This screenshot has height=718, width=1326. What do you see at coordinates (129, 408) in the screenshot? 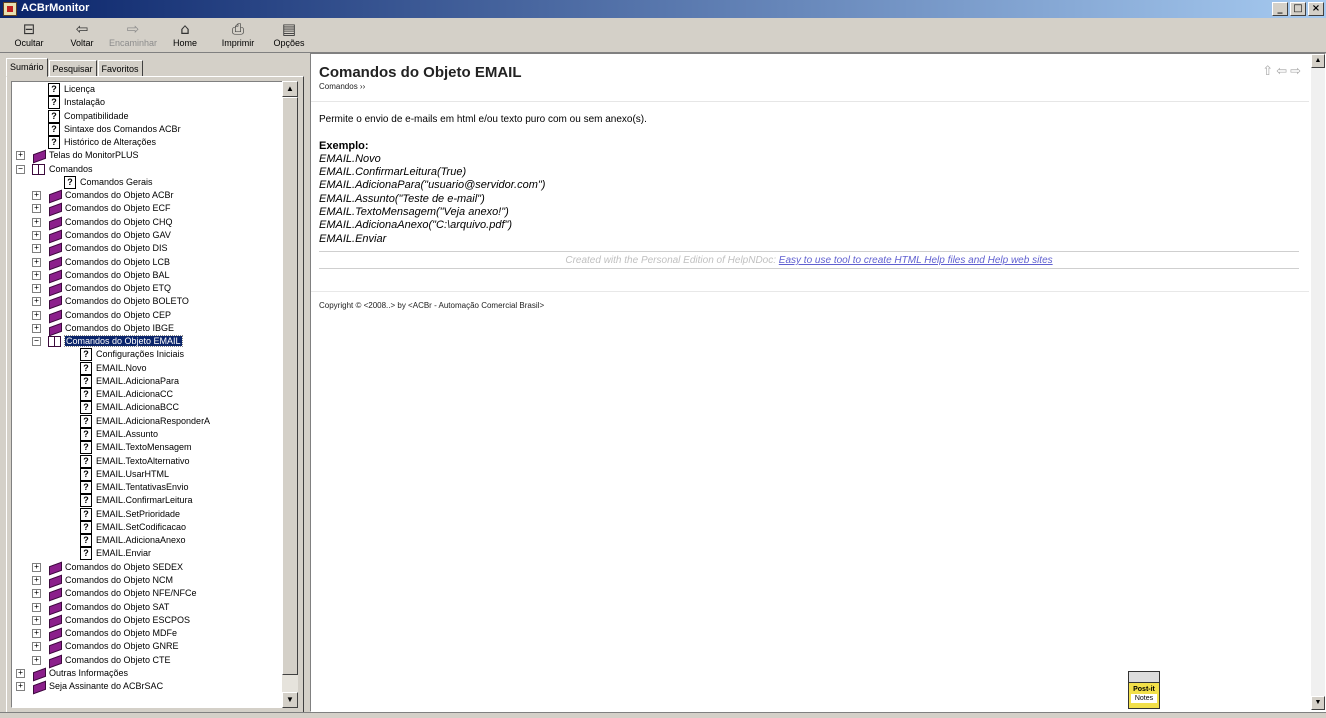
I see `tree-item: ? EMAIL.AdicionaBCC` at bounding box center [129, 408].